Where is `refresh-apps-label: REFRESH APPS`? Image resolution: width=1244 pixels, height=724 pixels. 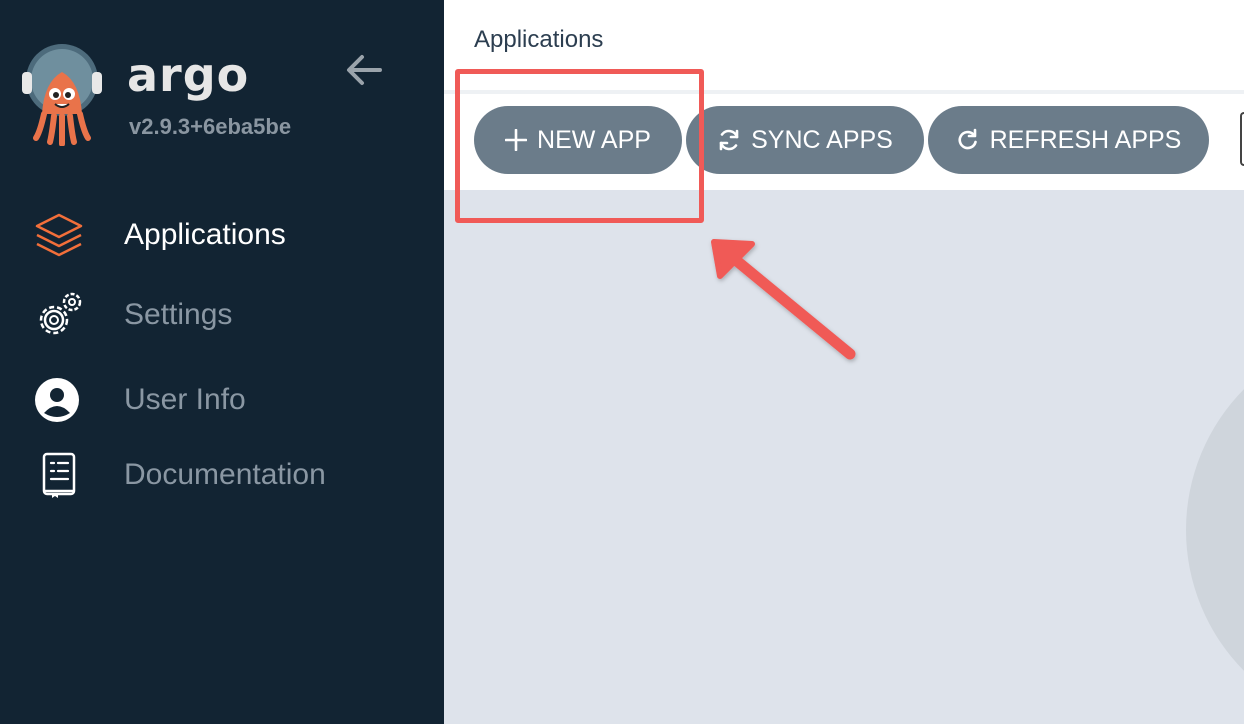
refresh-apps-label: REFRESH APPS is located at coordinates (1085, 139).